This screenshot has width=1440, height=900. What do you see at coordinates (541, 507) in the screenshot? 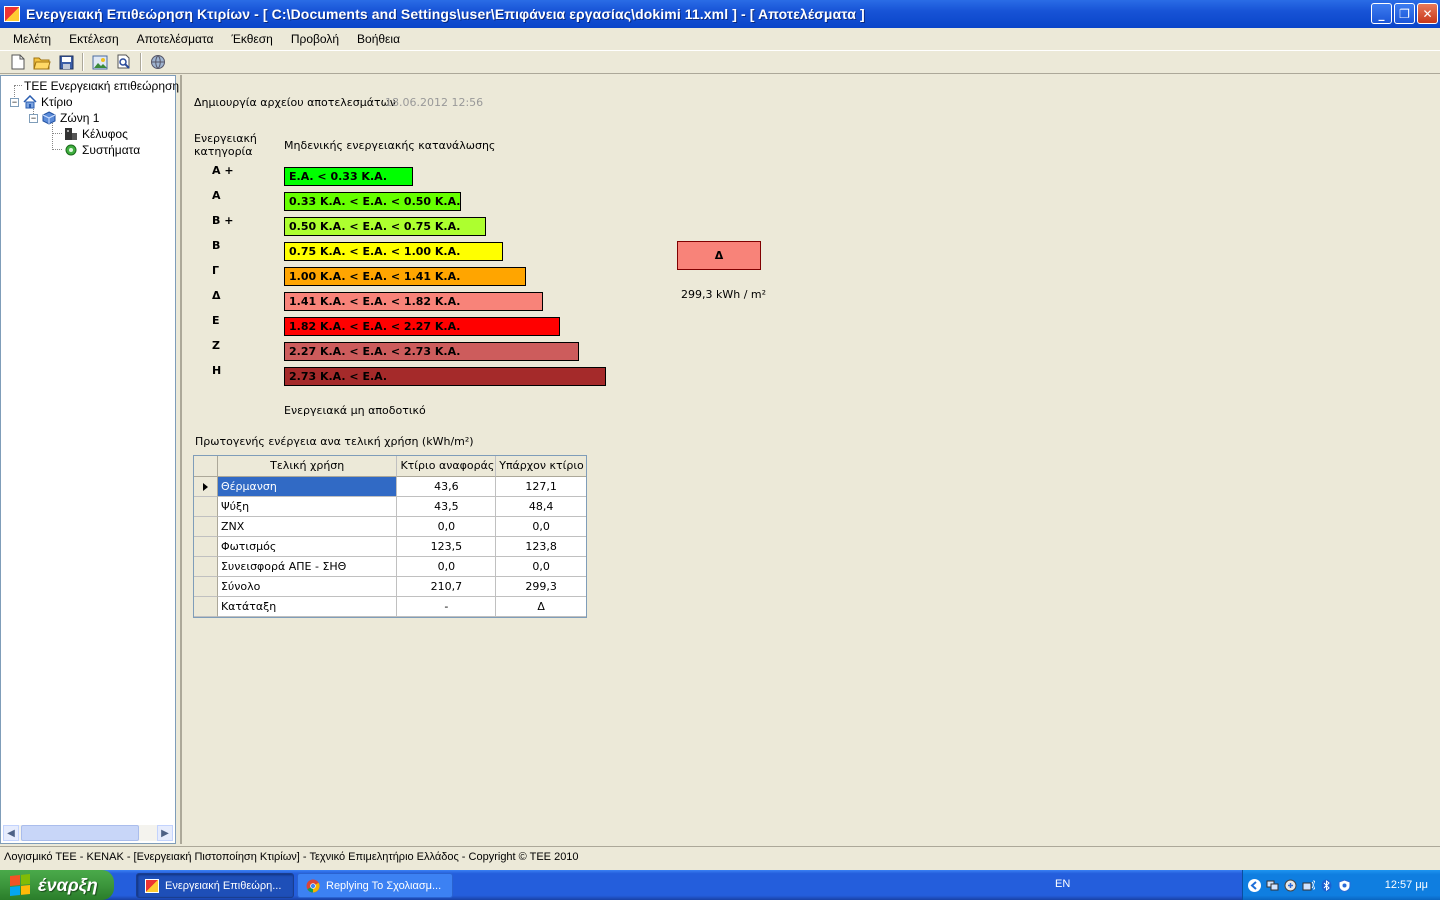
I see `table-cell: 48,4` at bounding box center [541, 507].